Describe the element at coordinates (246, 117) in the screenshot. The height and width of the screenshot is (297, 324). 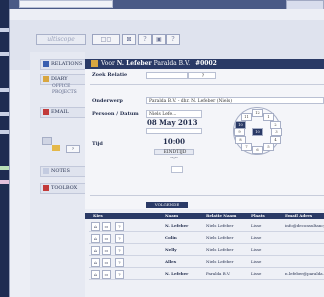
I see `clock-hour-11: 11` at that location.